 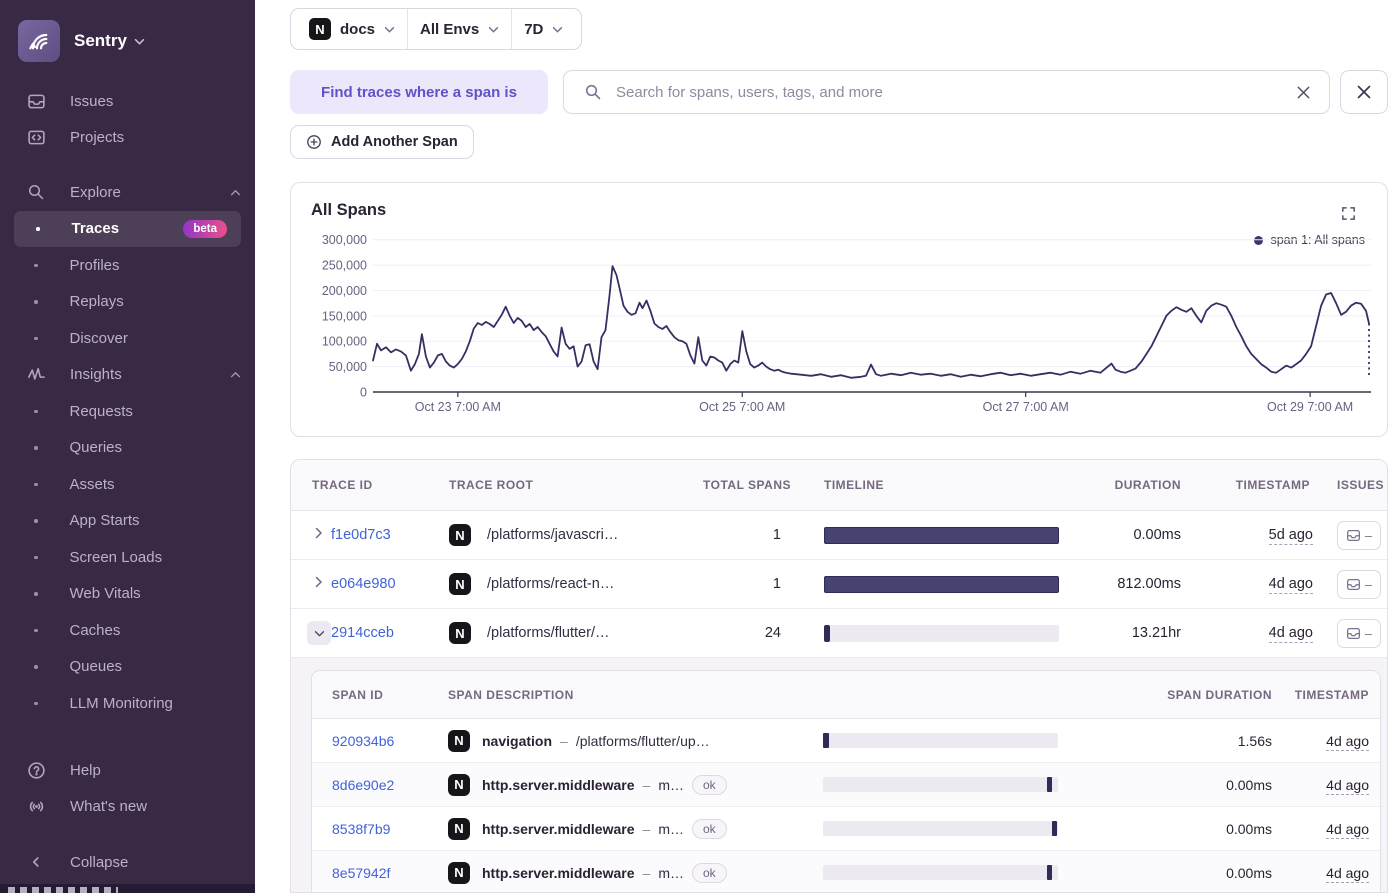 I want to click on project-selector-label: docs, so click(x=358, y=29).